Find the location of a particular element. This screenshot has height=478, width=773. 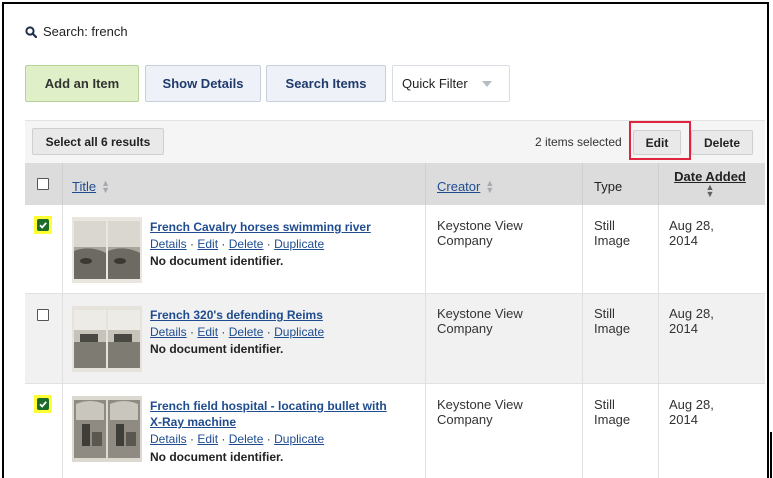

chevron-down-icon is located at coordinates (486, 83).